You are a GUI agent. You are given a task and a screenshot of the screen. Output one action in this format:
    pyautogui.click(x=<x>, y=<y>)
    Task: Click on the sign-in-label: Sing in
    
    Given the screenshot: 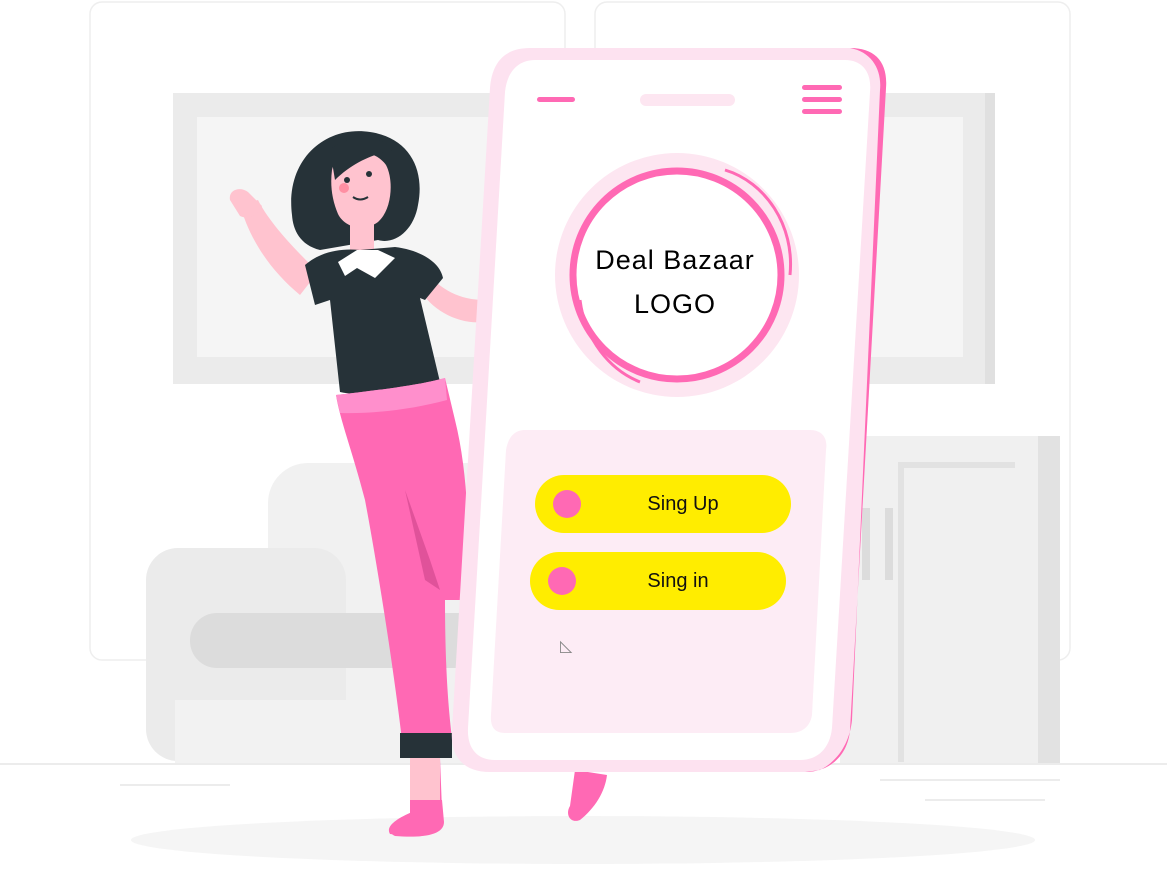 What is the action you would take?
    pyautogui.click(x=678, y=581)
    